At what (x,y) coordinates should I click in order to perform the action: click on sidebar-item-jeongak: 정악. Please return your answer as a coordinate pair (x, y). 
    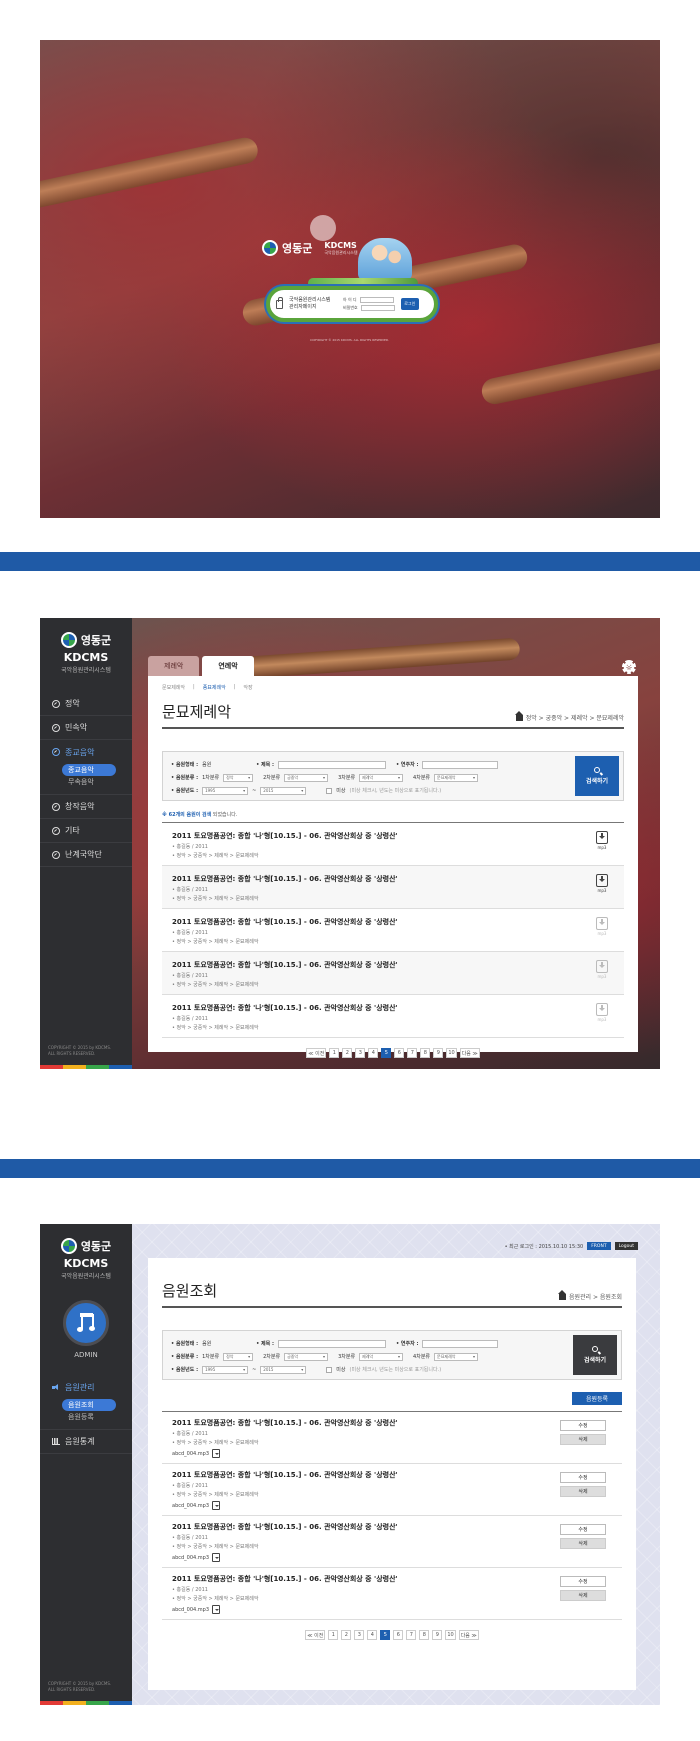
    Looking at the image, I should click on (86, 704).